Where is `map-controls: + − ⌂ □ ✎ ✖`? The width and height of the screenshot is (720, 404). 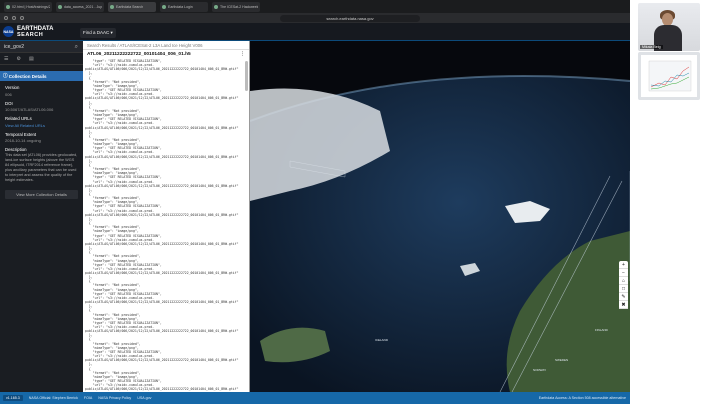
map-controls: + − ⌂ □ ✎ ✖ is located at coordinates (623, 285).